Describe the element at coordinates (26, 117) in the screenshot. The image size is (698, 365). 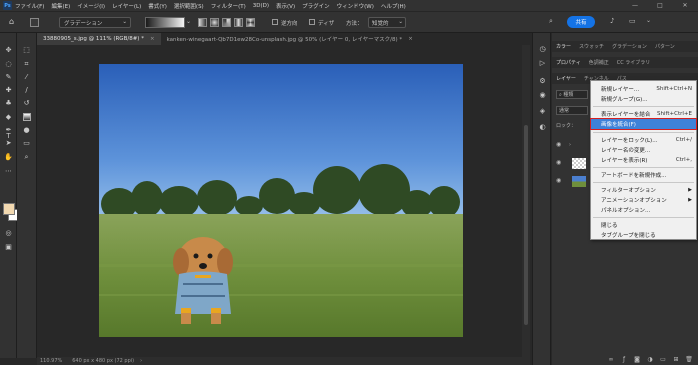
I see `gradient-tool-icon` at that location.